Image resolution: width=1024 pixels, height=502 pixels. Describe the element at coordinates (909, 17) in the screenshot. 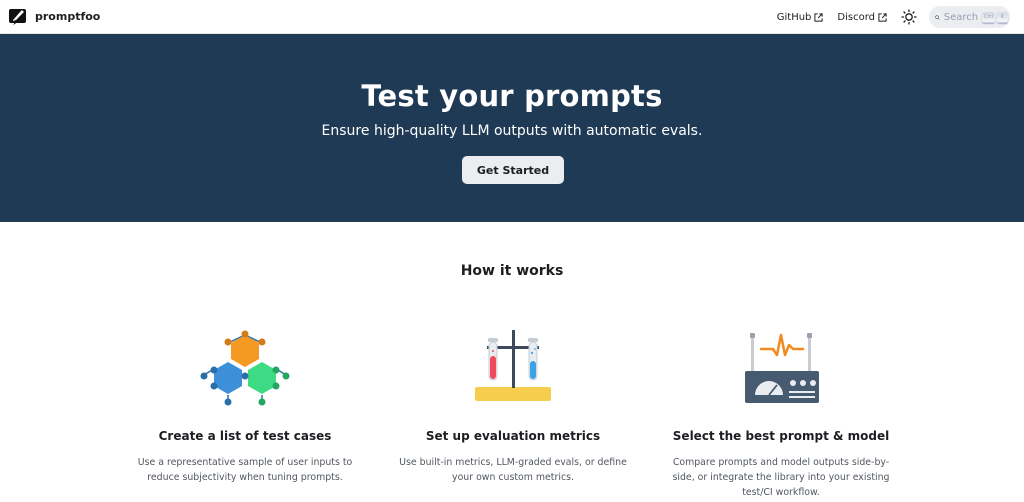

I see `sun-icon` at that location.